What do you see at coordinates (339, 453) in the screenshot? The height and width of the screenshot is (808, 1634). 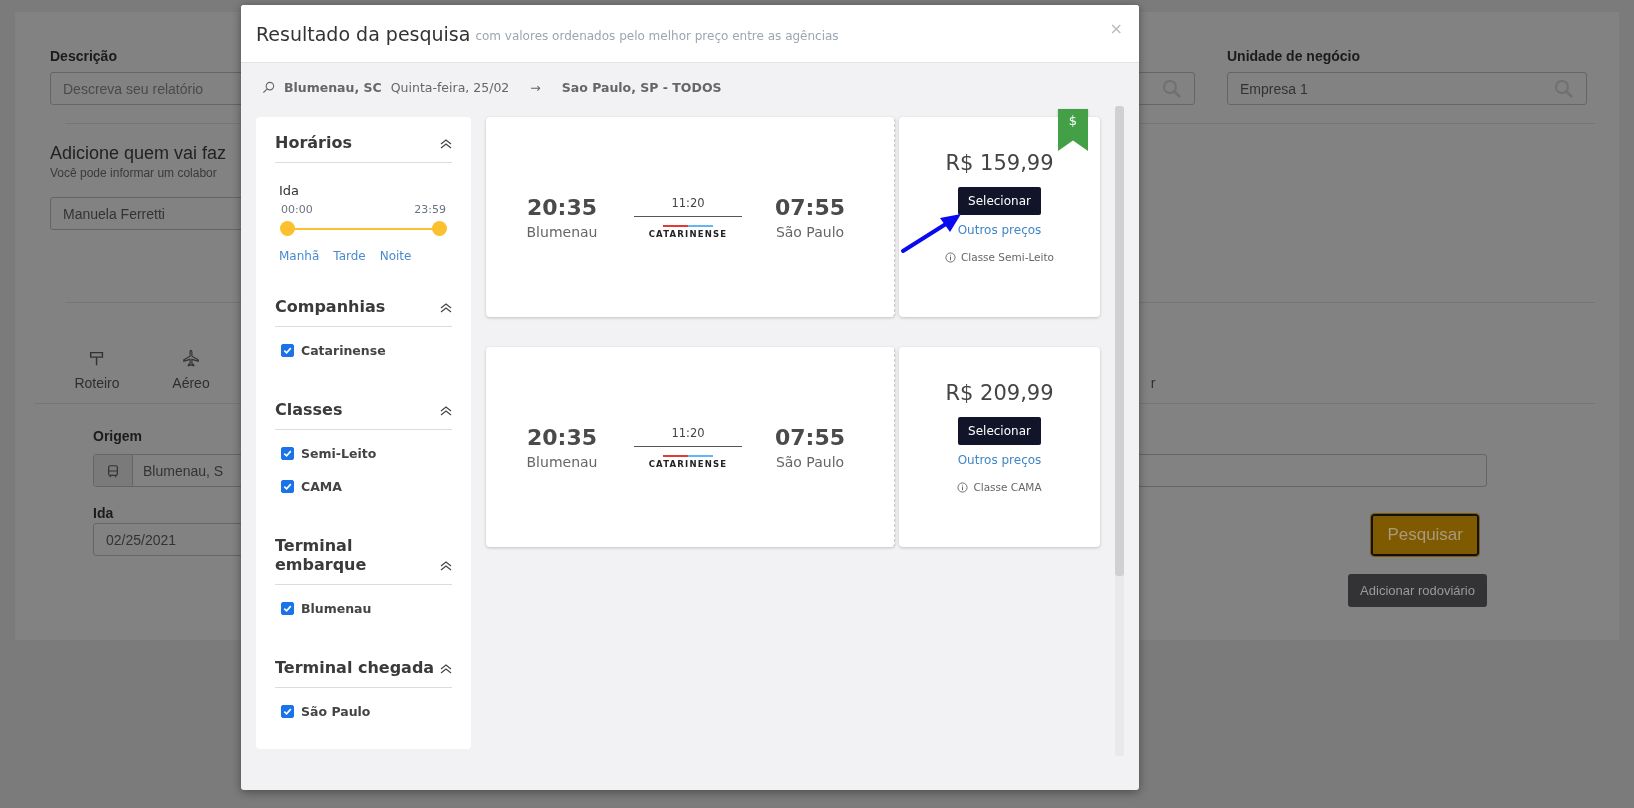 I see `option-label: Semi-Leito` at bounding box center [339, 453].